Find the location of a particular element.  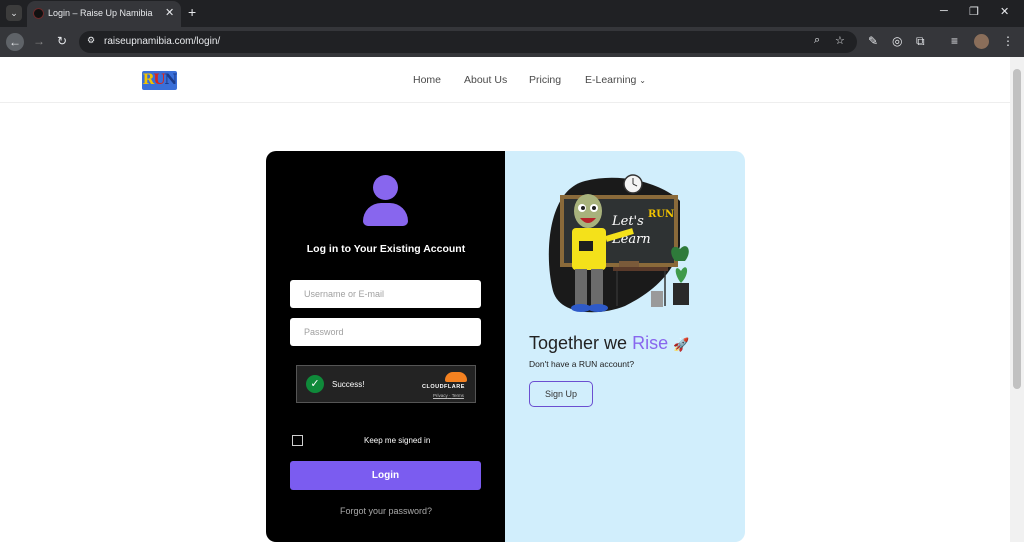

tab-title: Login – Raise Up Namibia is located at coordinates (100, 13).